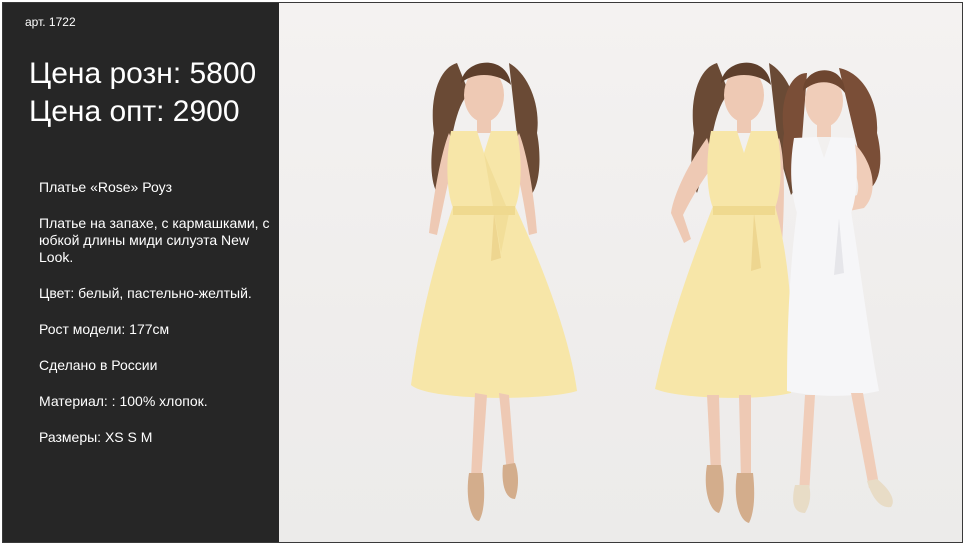 Image resolution: width=967 pixels, height=547 pixels. What do you see at coordinates (96, 437) in the screenshot?
I see `sizes: Размеры: XS S M` at bounding box center [96, 437].